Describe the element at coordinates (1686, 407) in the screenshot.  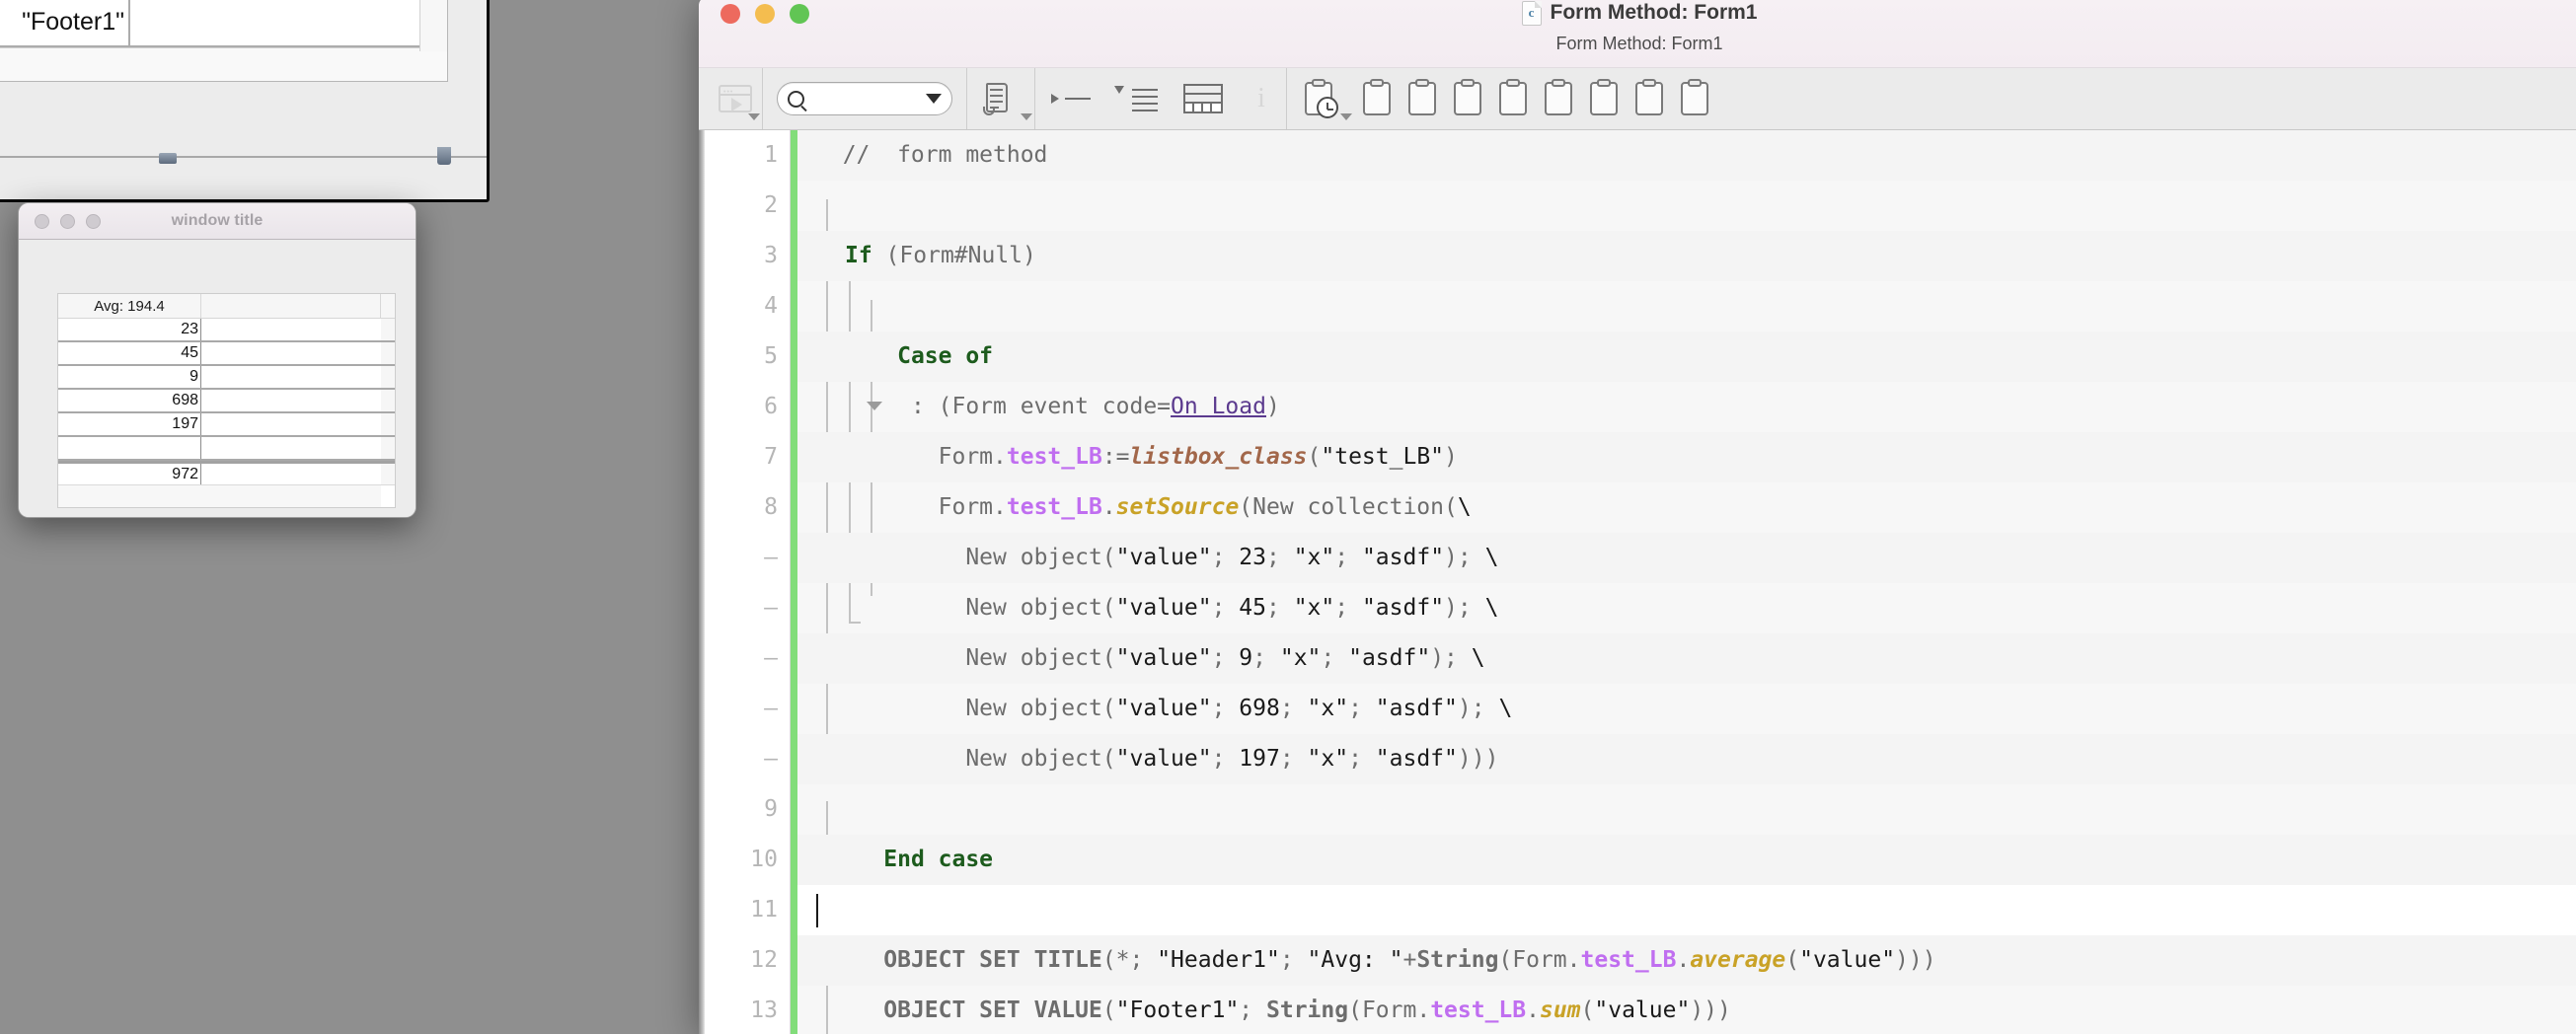
I see `code-line-6: : (Form event code=On Load)` at that location.